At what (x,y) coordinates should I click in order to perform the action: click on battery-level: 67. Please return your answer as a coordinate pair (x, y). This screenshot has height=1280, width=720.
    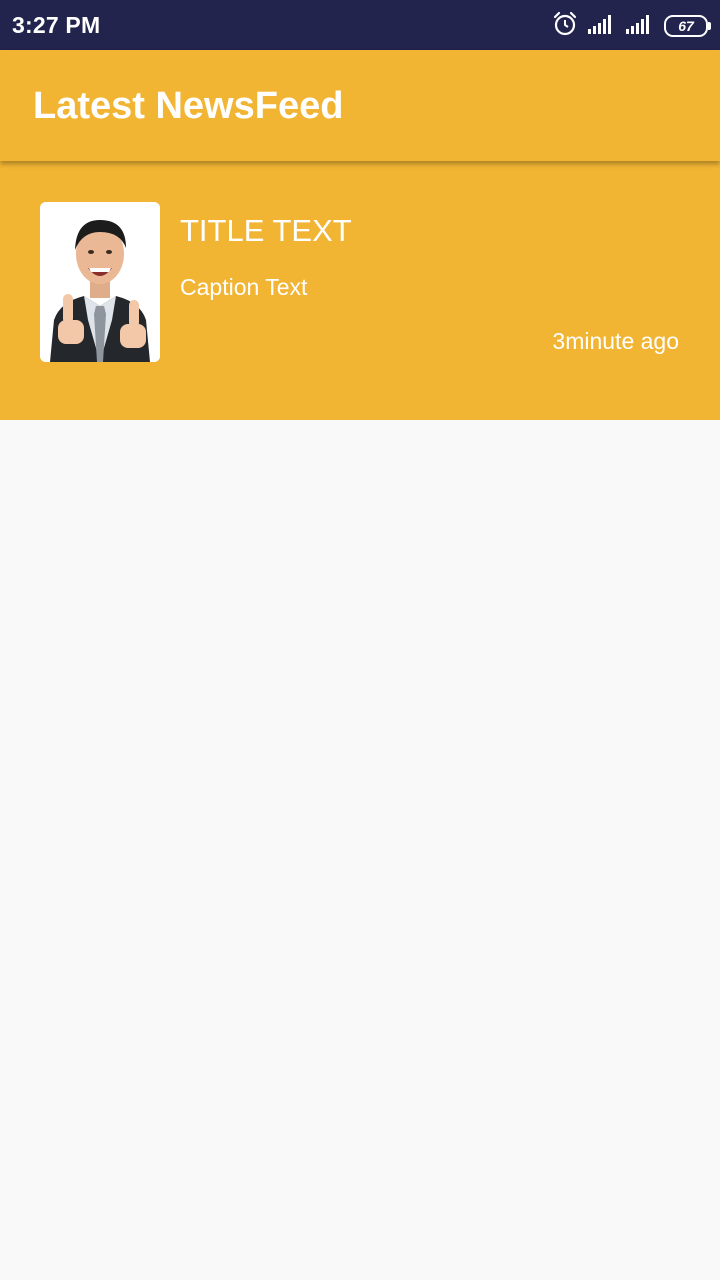
    Looking at the image, I should click on (686, 26).